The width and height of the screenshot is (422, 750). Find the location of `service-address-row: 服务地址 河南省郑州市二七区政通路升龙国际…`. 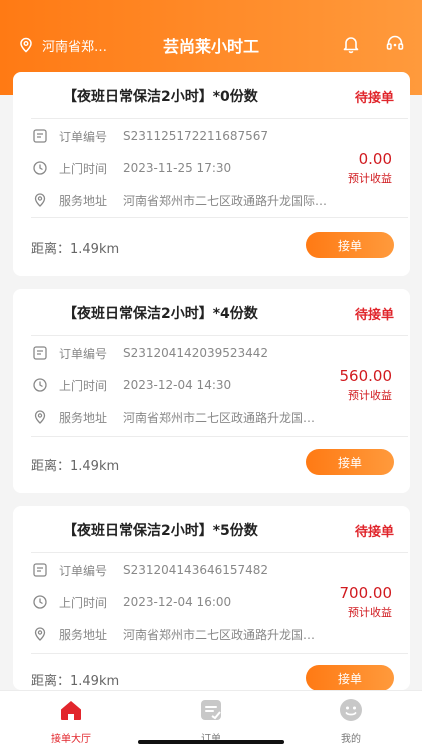

service-address-row: 服务地址 河南省郑州市二七区政通路升龙国际… is located at coordinates (219, 200).